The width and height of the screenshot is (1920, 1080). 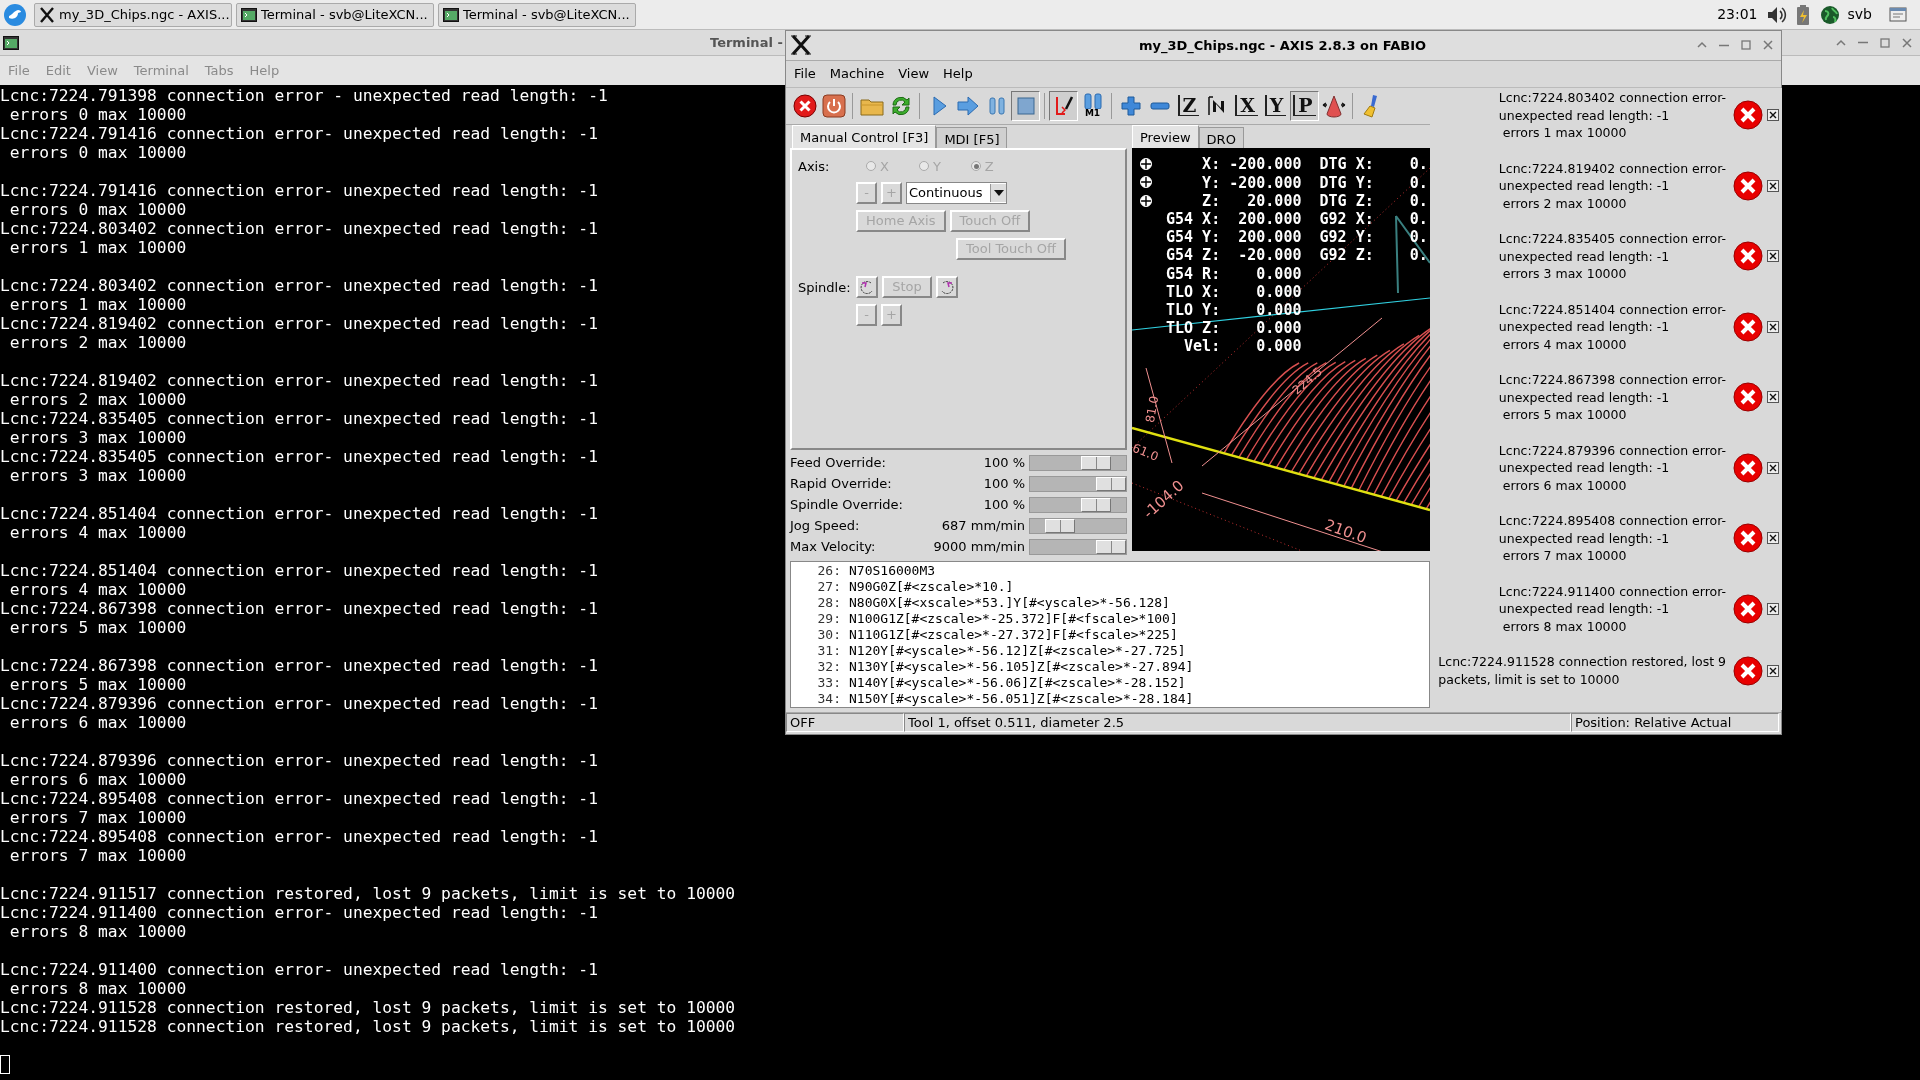 I want to click on menu-item: View, so click(x=914, y=73).